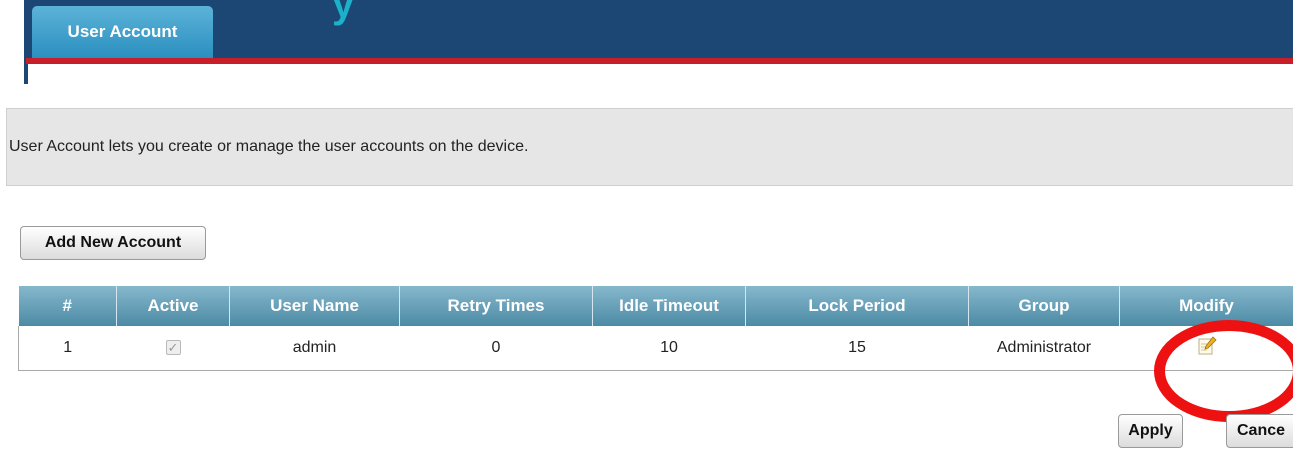 The height and width of the screenshot is (452, 1293). What do you see at coordinates (314, 348) in the screenshot?
I see `cell-user-name: admin` at bounding box center [314, 348].